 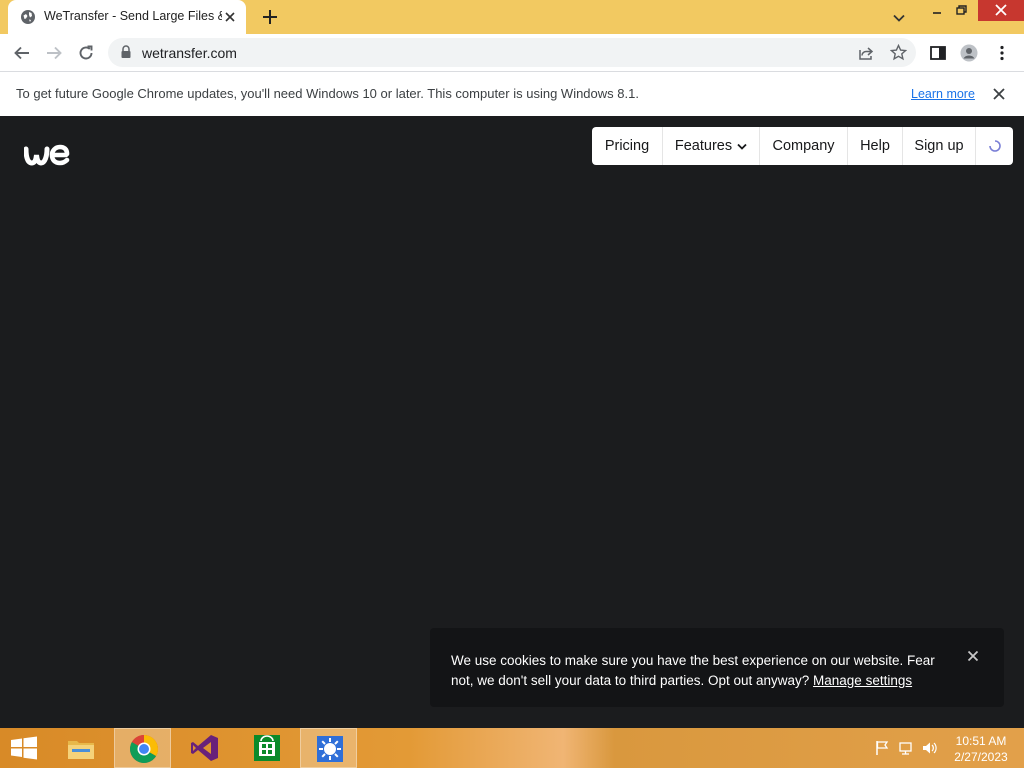 I want to click on chrome-icon, so click(x=144, y=749).